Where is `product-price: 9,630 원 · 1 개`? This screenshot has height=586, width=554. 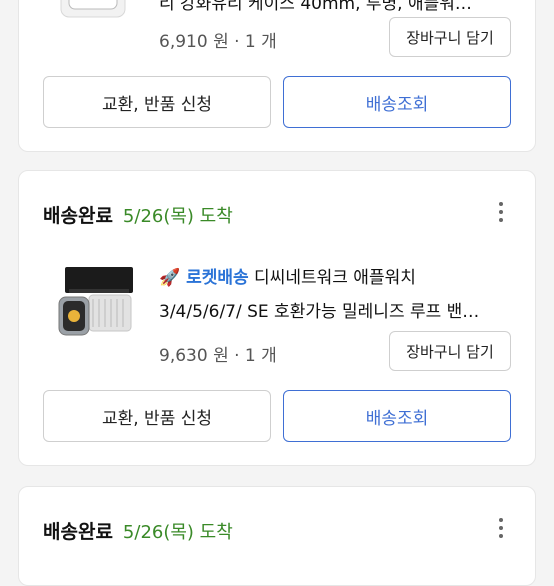 product-price: 9,630 원 · 1 개 is located at coordinates (218, 356).